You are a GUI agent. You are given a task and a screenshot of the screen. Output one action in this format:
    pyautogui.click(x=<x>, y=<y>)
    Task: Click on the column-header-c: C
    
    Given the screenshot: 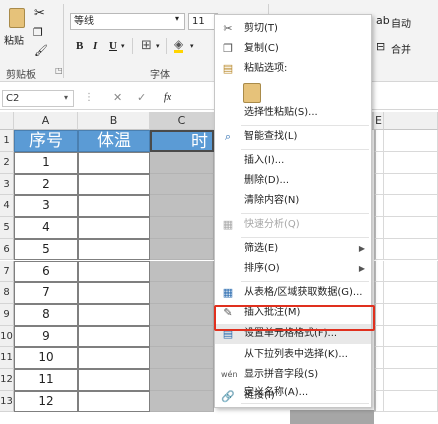 What is the action you would take?
    pyautogui.click(x=182, y=121)
    